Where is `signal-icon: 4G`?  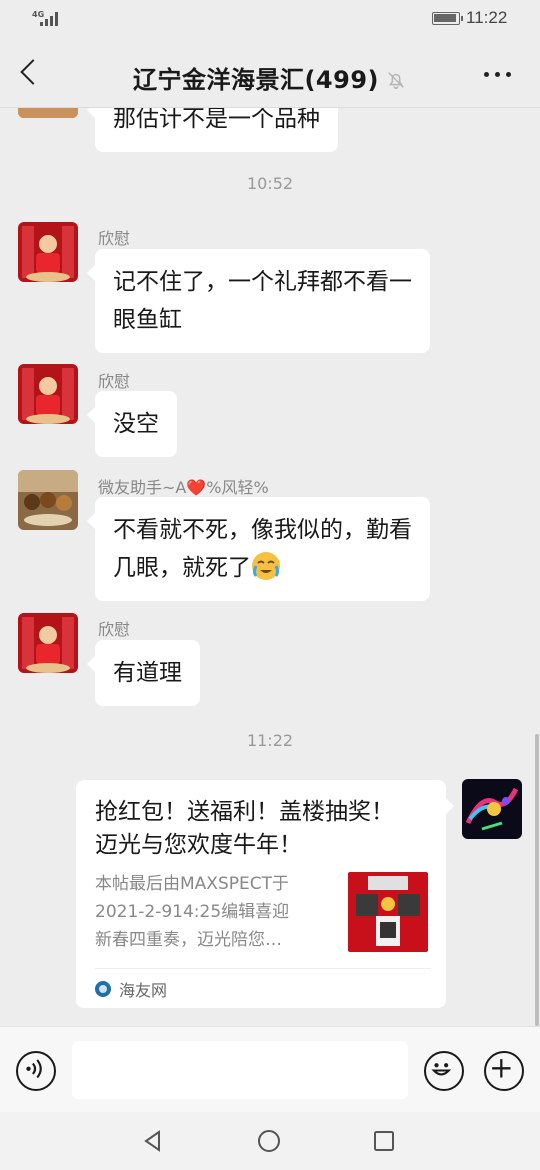
signal-icon: 4G is located at coordinates (47, 19).